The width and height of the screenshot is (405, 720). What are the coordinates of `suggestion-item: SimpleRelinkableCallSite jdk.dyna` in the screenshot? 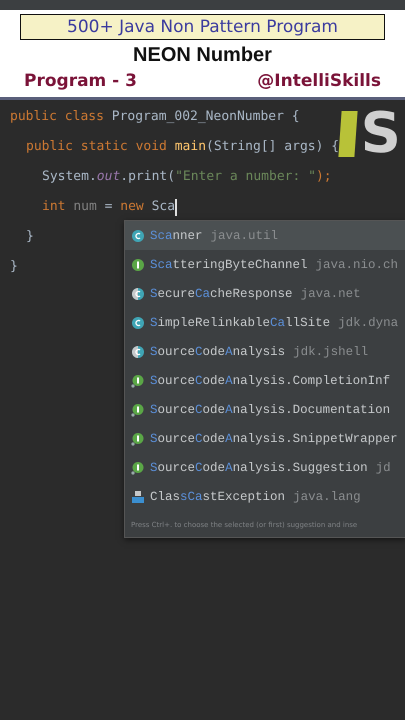 It's located at (265, 322).